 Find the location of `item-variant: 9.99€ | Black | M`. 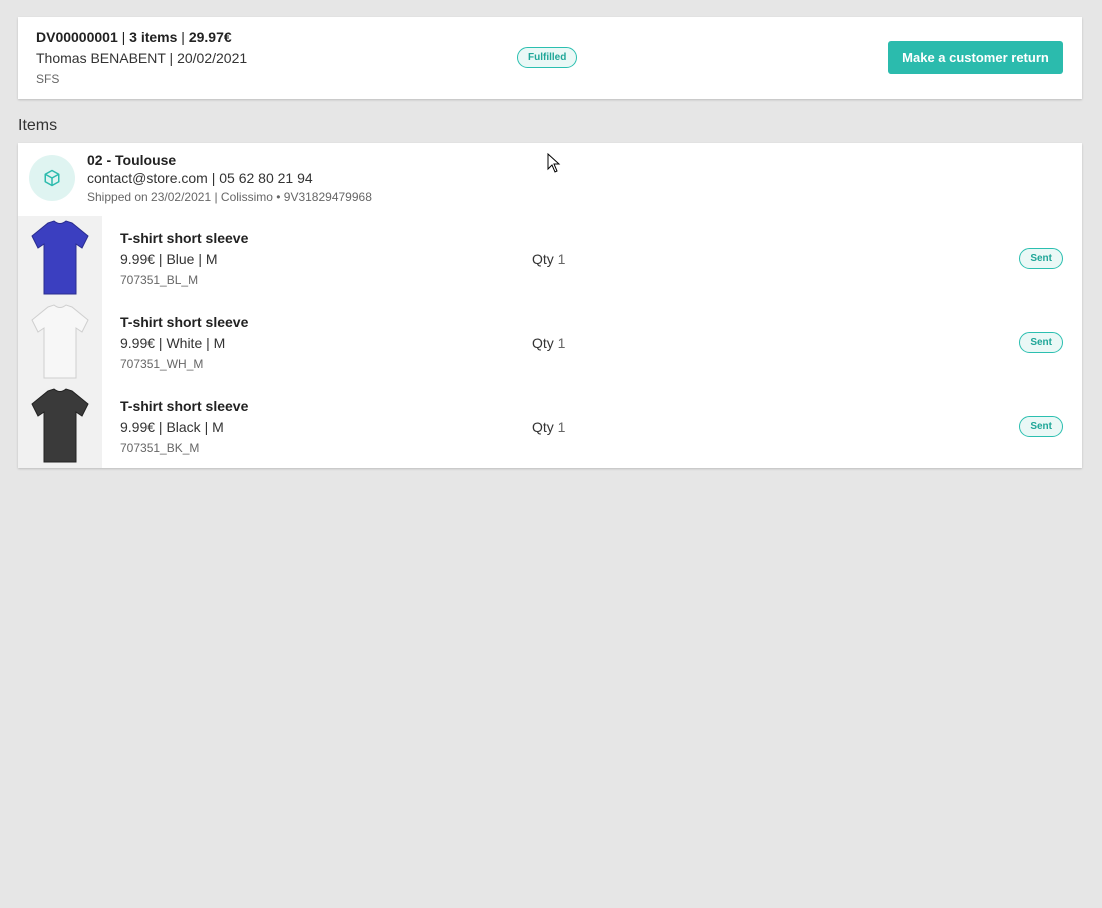

item-variant: 9.99€ | Black | M is located at coordinates (172, 427).